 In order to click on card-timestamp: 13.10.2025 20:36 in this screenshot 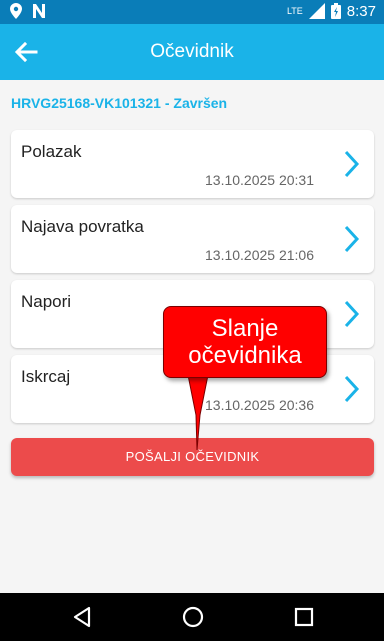, I will do `click(259, 405)`.